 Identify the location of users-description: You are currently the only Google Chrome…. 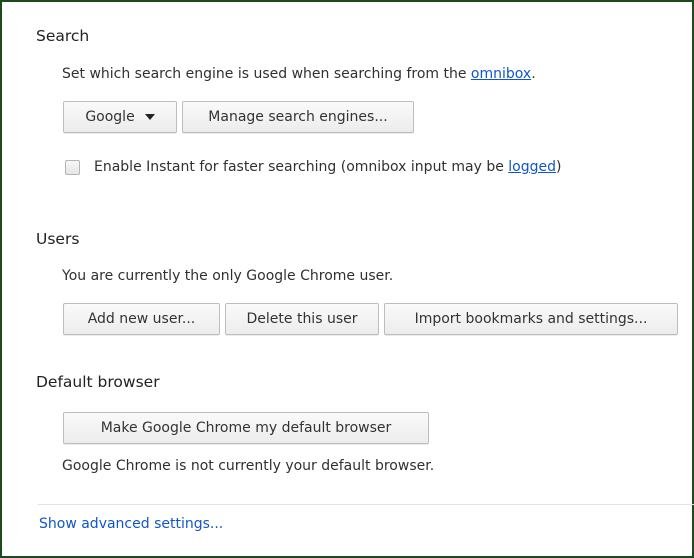
(228, 276).